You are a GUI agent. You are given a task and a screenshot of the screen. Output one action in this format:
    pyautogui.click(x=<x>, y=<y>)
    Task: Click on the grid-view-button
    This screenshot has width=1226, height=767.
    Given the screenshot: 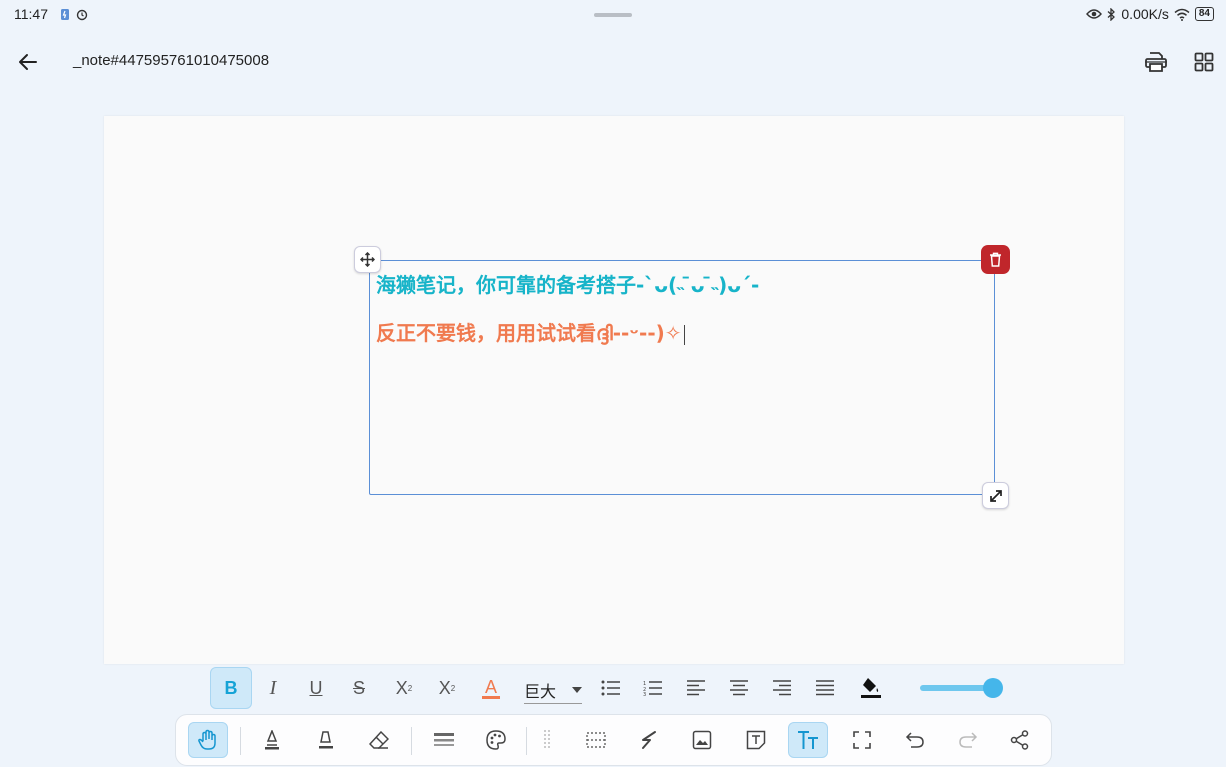 What is the action you would take?
    pyautogui.click(x=1204, y=62)
    